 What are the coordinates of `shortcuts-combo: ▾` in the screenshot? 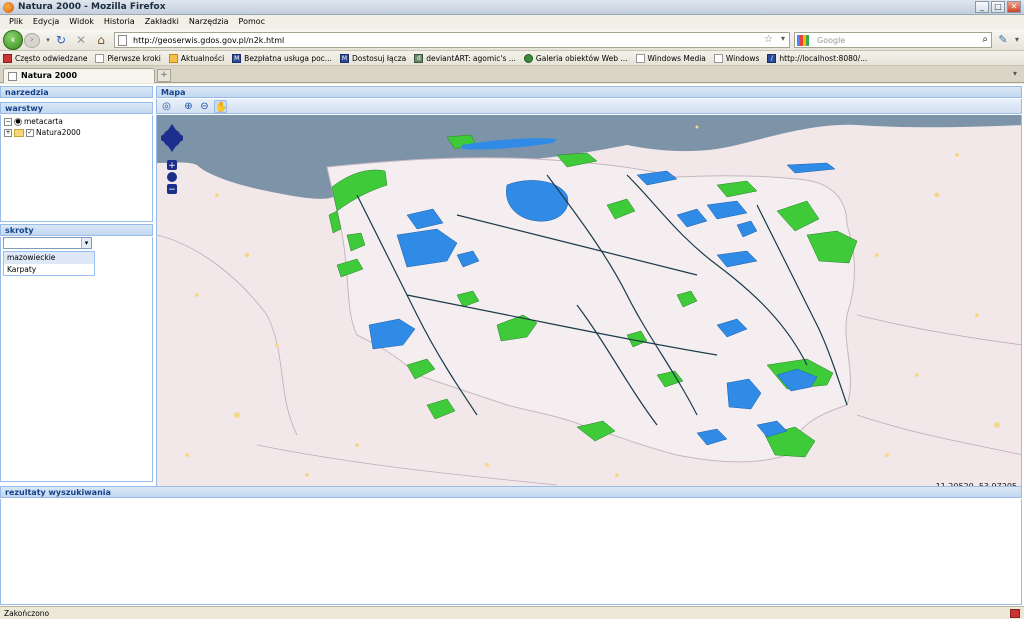 It's located at (47, 243).